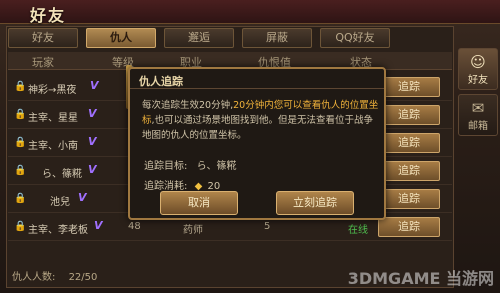 The image size is (500, 293). I want to click on player-name: 池兒, so click(60, 202).